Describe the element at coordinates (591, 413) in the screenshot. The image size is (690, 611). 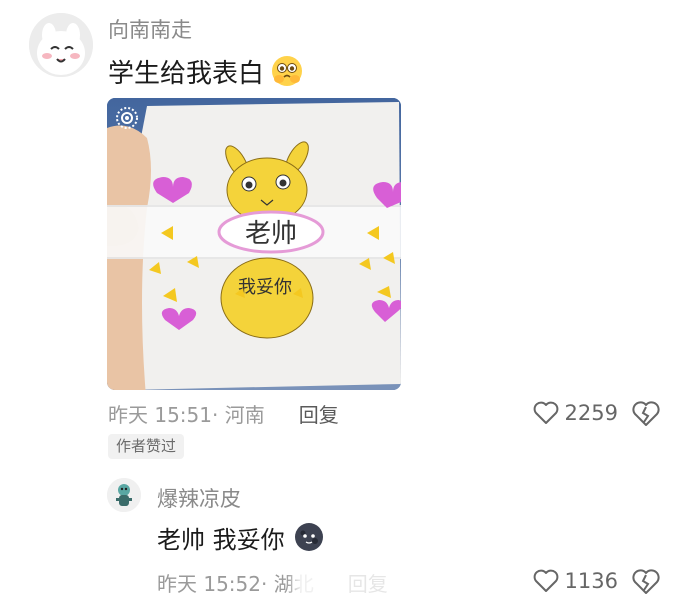
I see `like-count: 2259` at that location.